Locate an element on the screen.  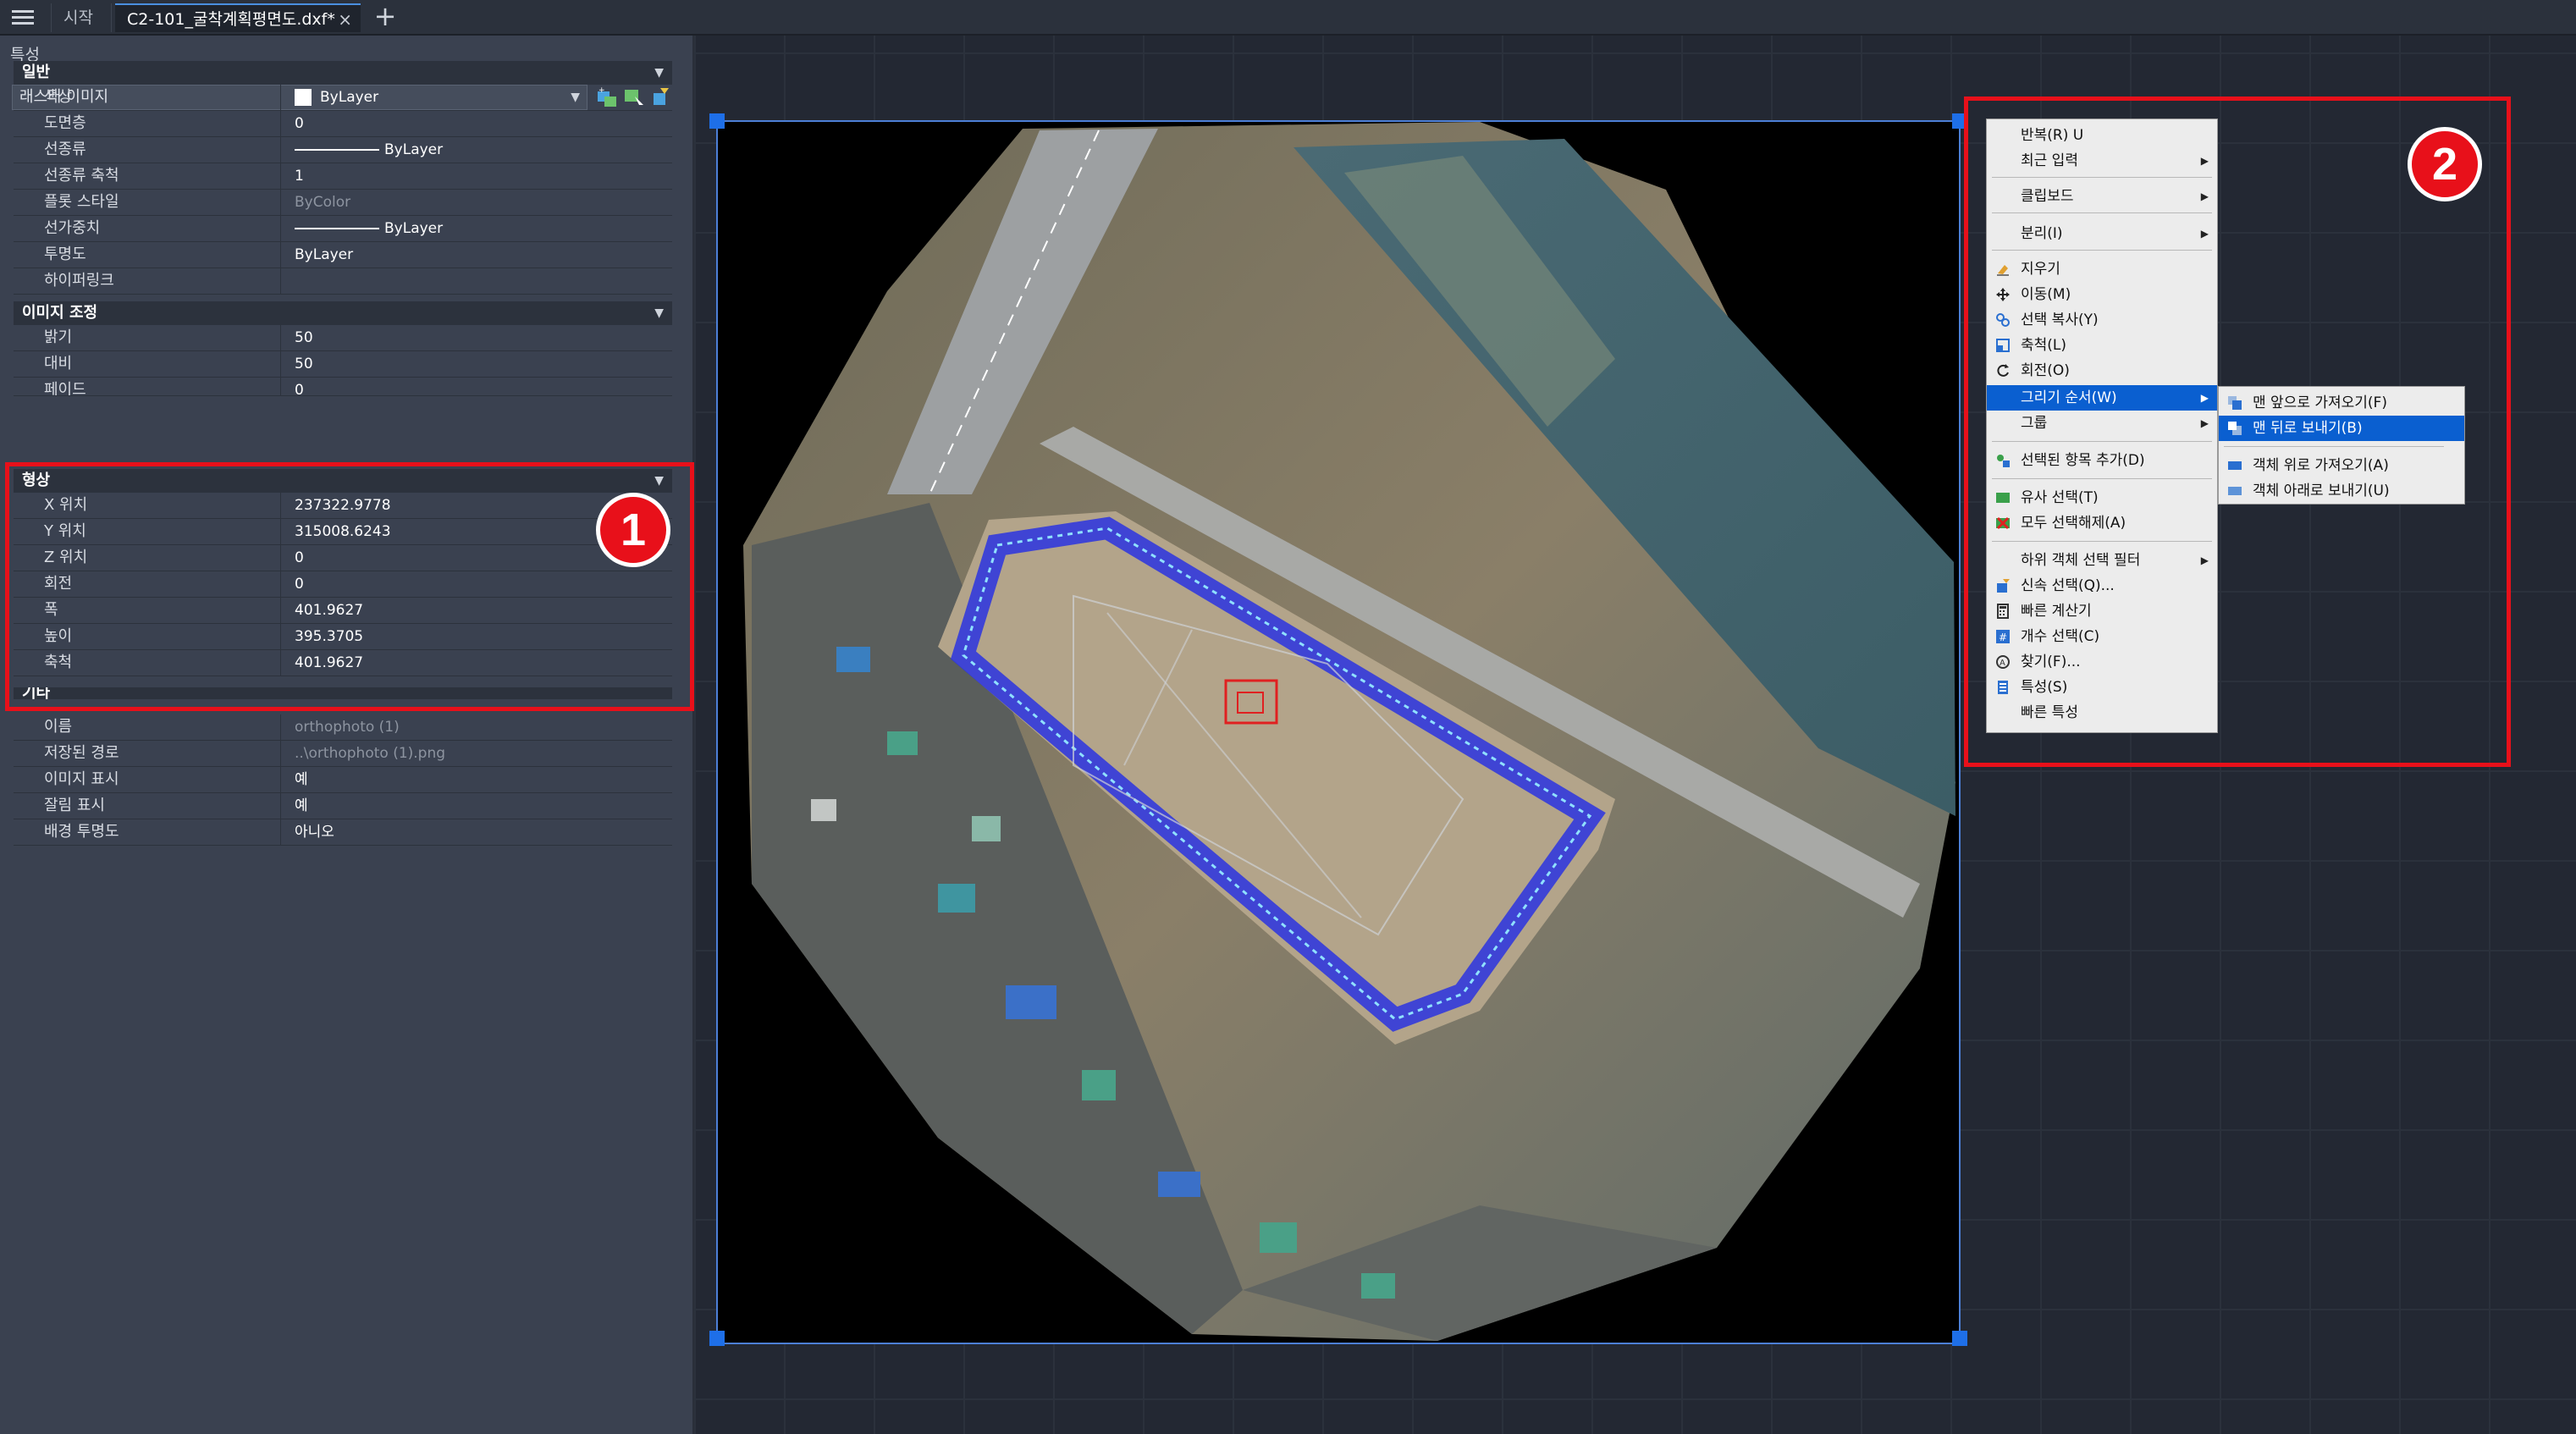
section-general: 일반 ▼ is located at coordinates (343, 73).